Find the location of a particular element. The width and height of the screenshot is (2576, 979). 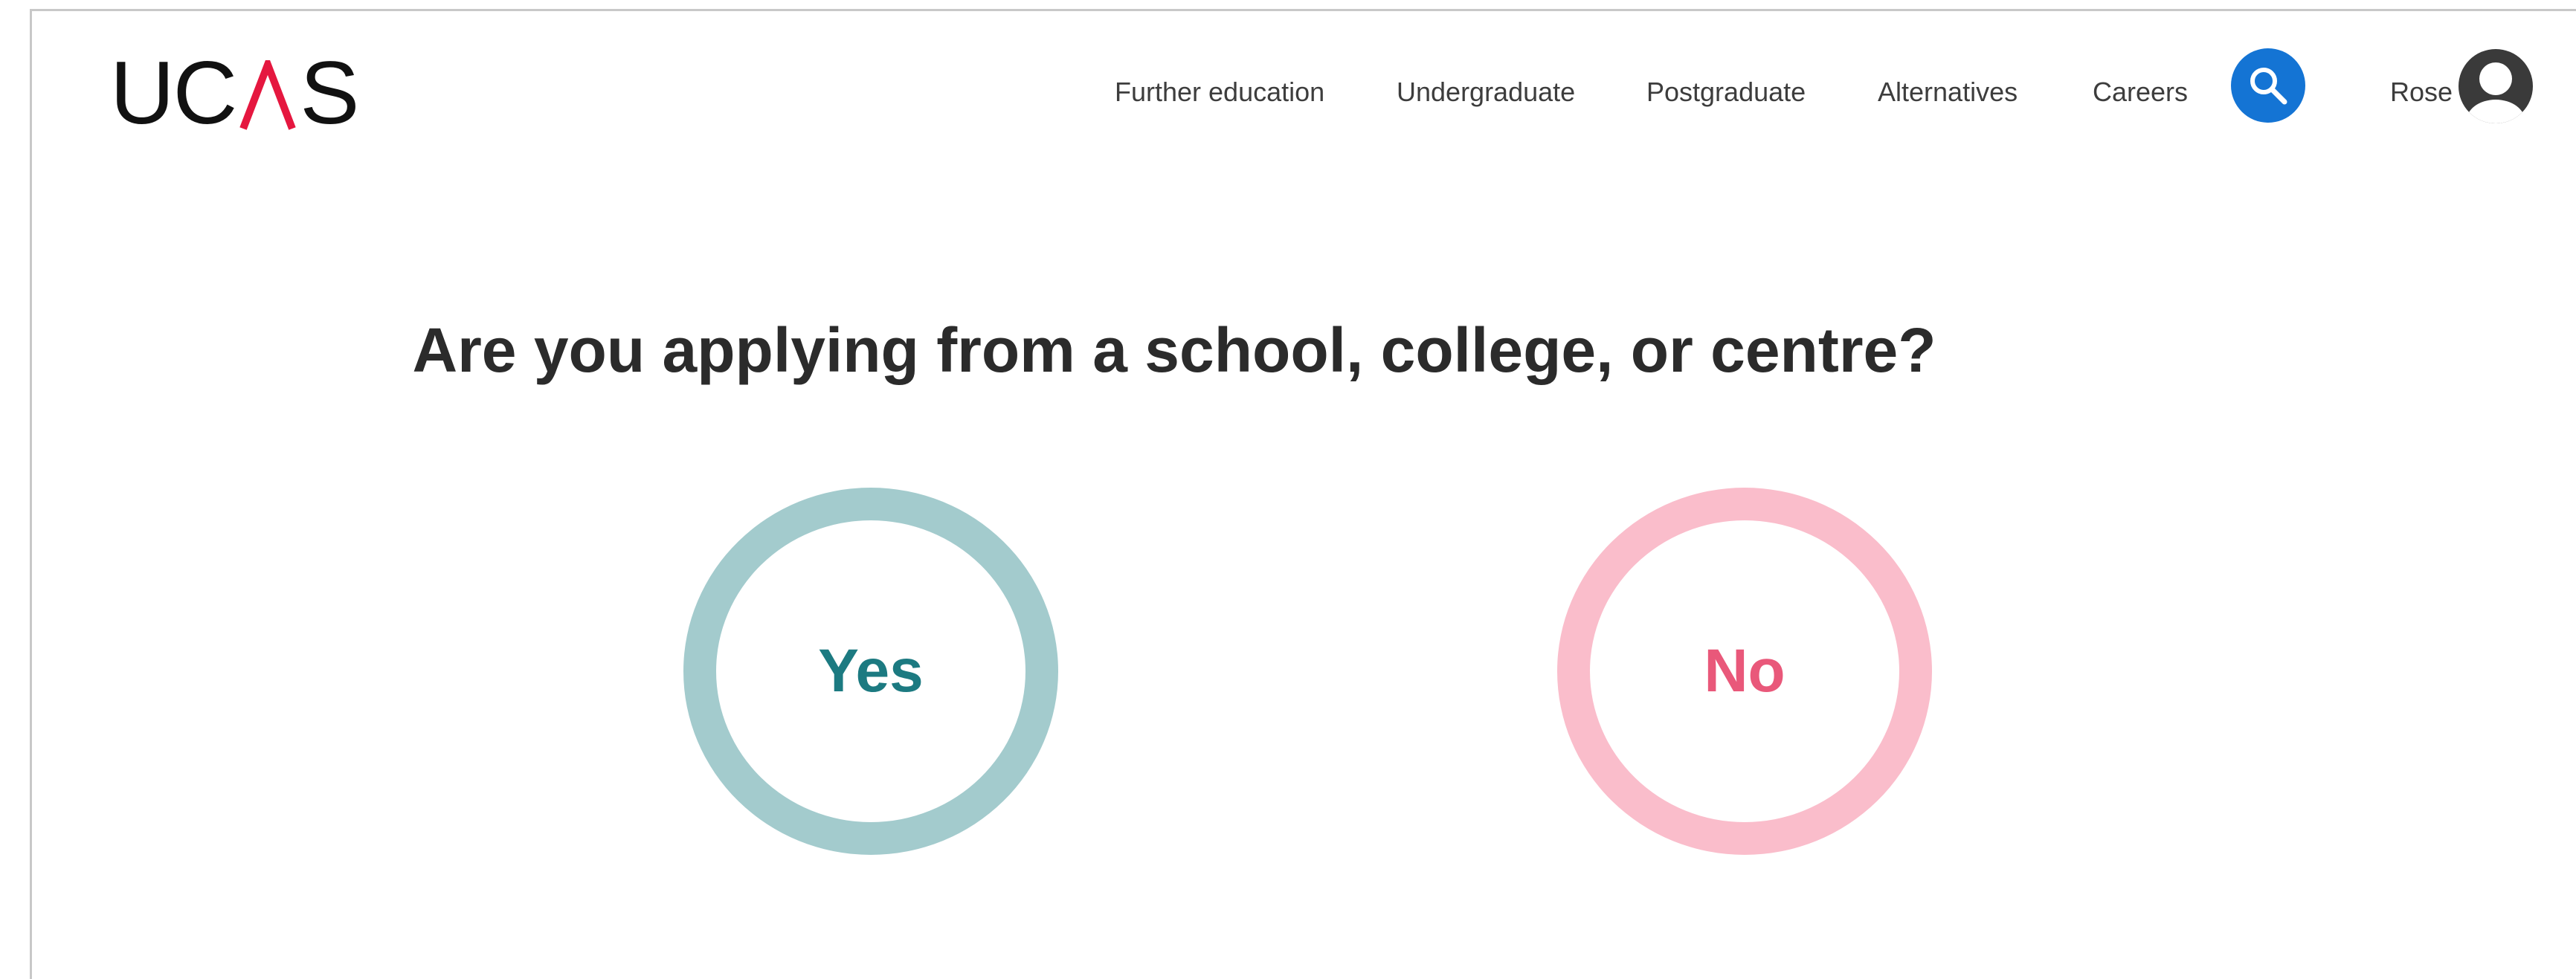

user-name: Rose is located at coordinates (2421, 92).